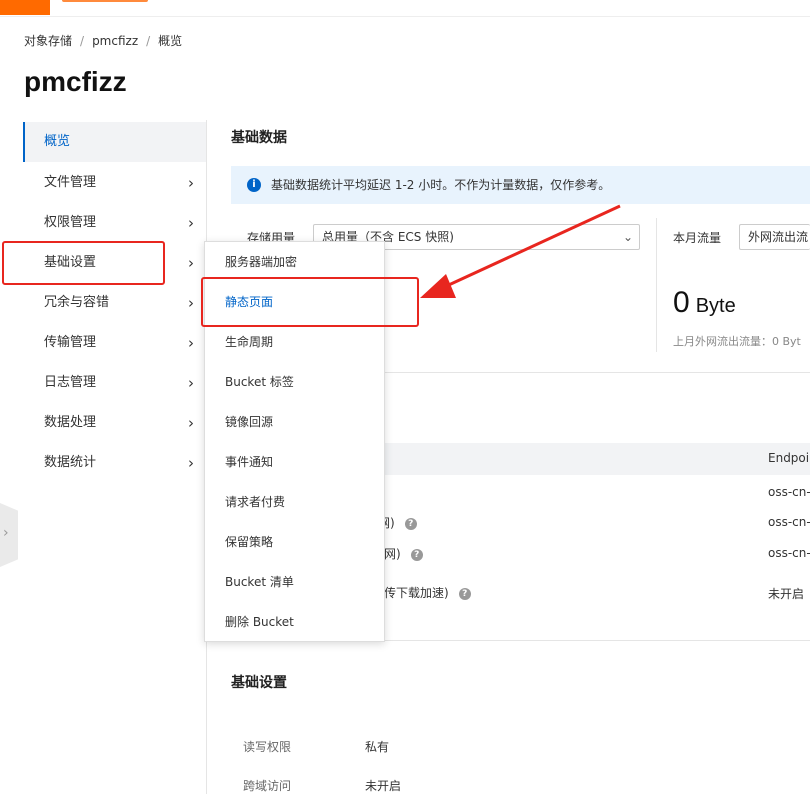  Describe the element at coordinates (520, 251) in the screenshot. I see `annotation-arrow-icon` at that location.